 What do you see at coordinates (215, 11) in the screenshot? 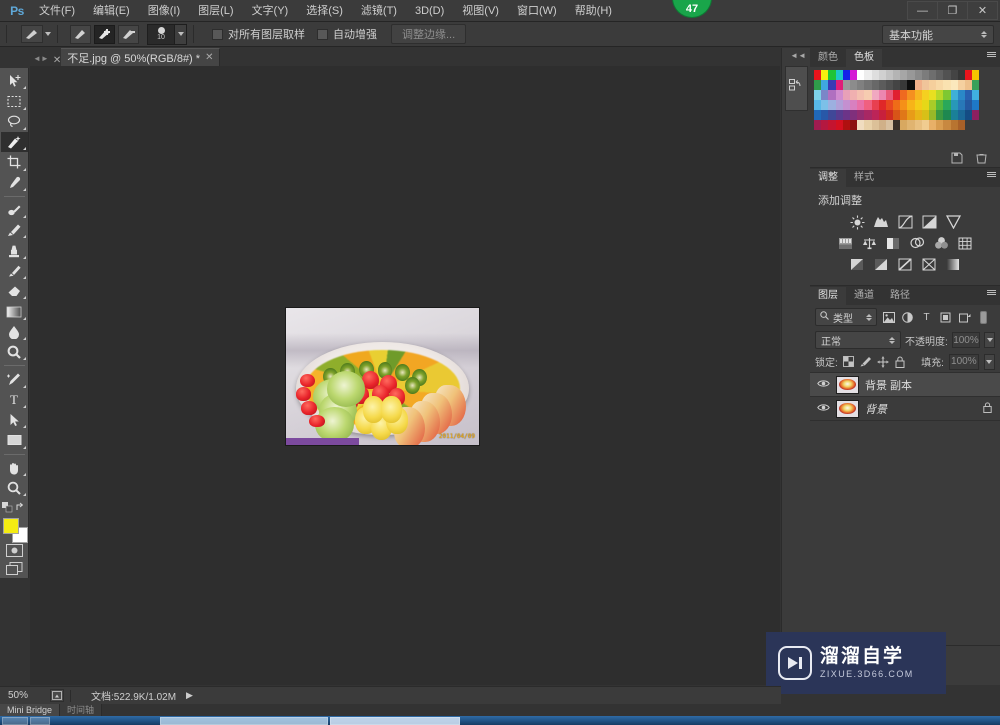
I see `menu-layer: 图层(L)` at bounding box center [215, 11].